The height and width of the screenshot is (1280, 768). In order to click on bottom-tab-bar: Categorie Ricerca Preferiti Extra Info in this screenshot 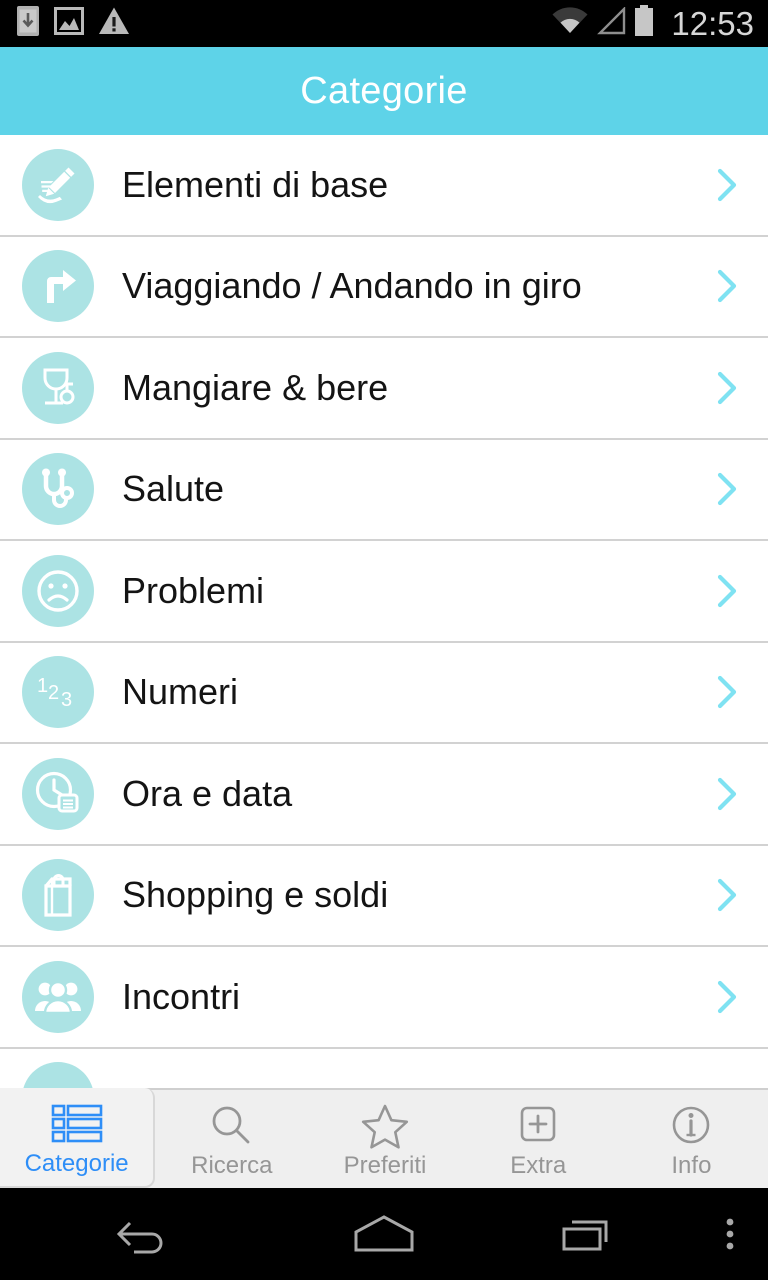, I will do `click(384, 1138)`.